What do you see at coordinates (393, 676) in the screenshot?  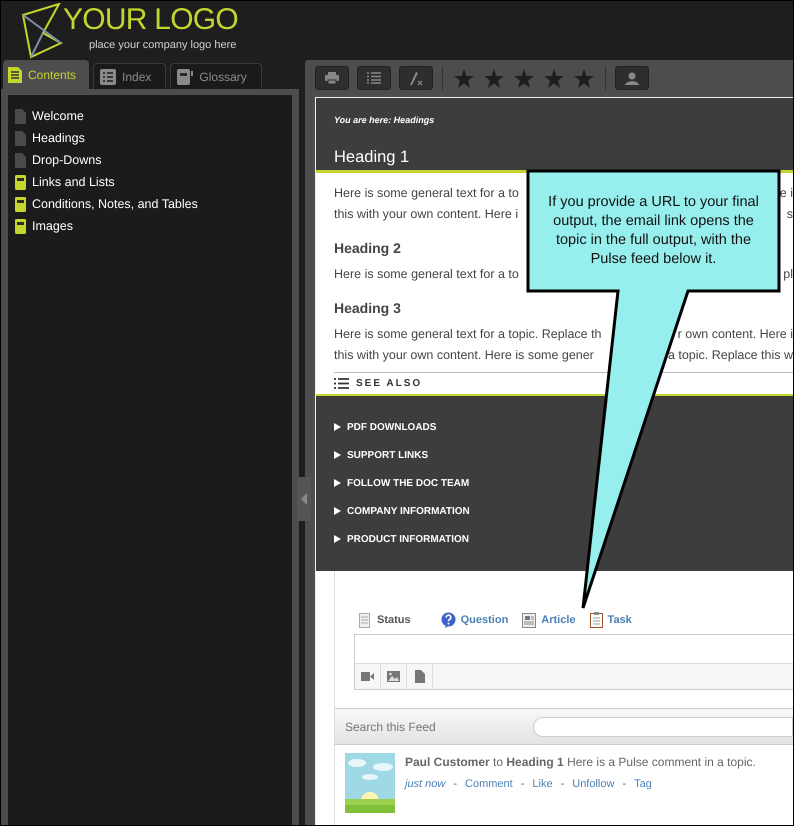 I see `image-icon` at bounding box center [393, 676].